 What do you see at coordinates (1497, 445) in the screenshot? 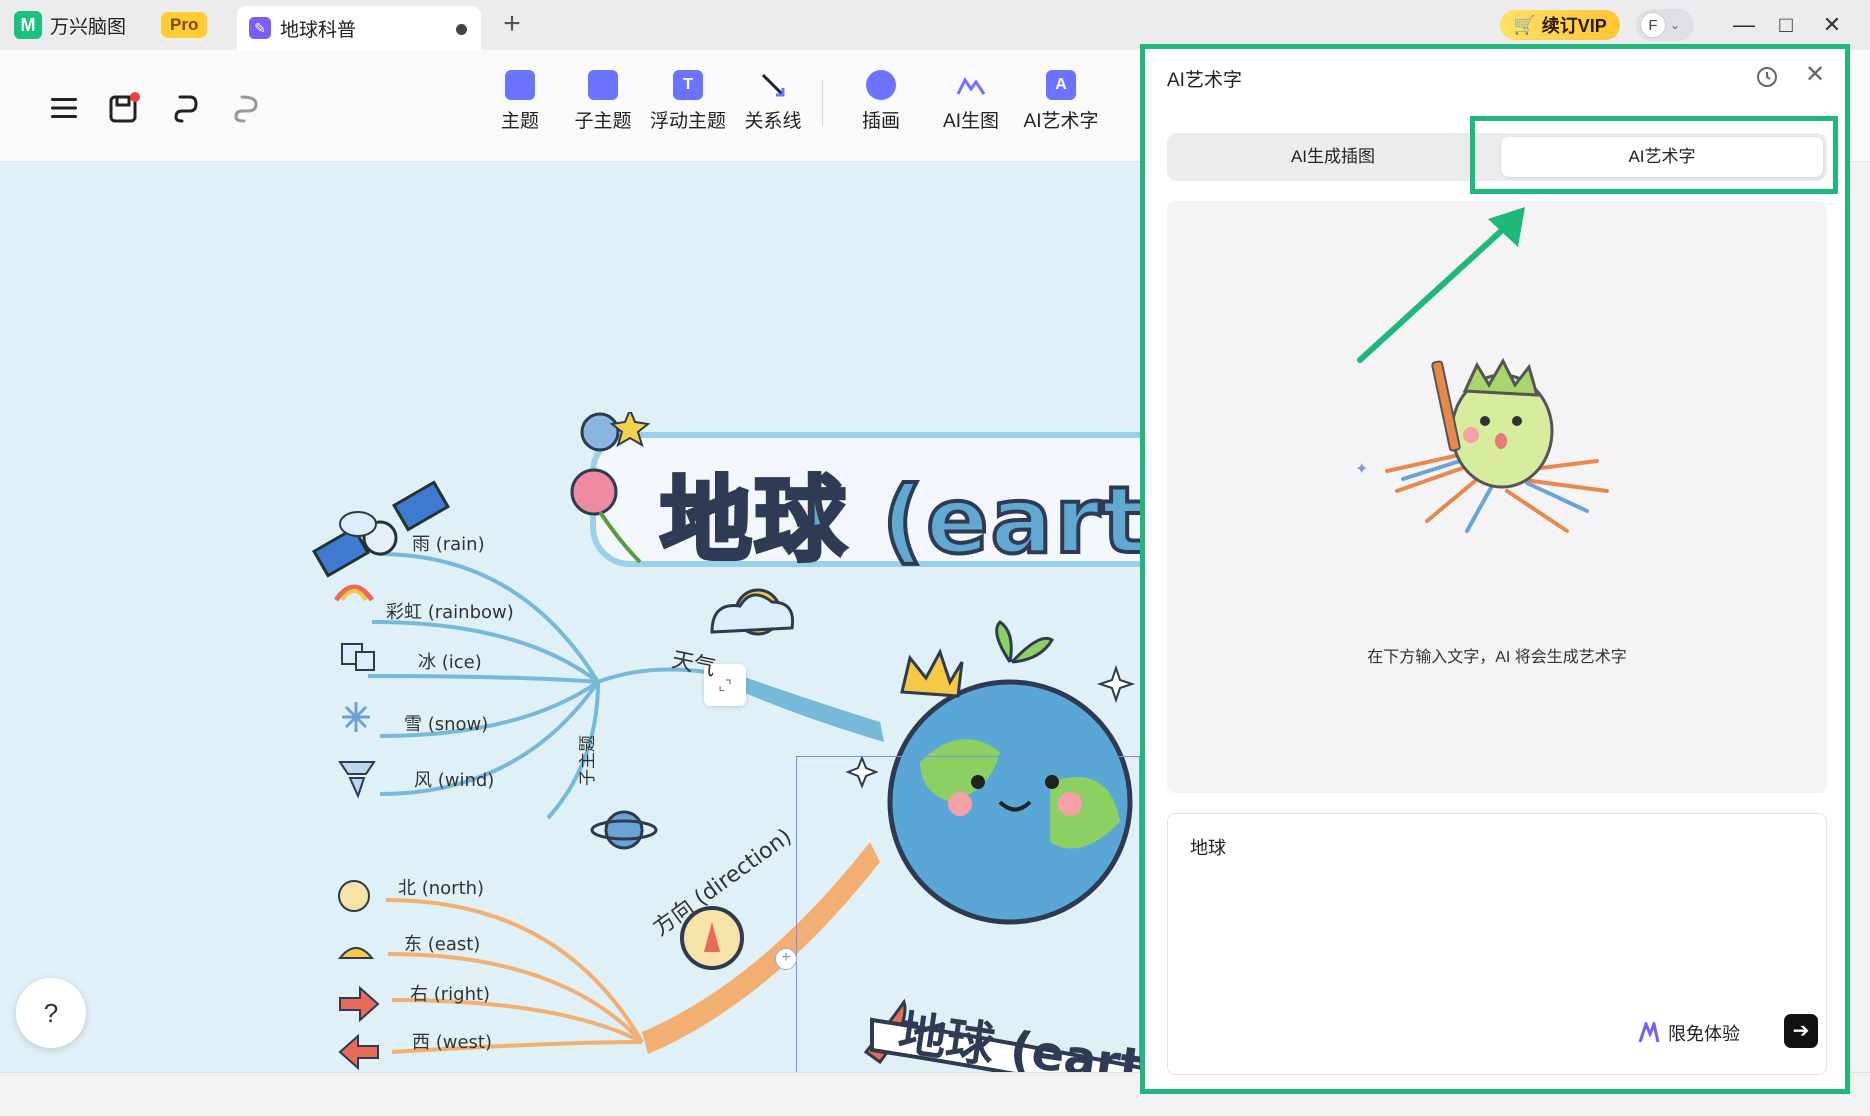
I see `mascot-illustration` at bounding box center [1497, 445].